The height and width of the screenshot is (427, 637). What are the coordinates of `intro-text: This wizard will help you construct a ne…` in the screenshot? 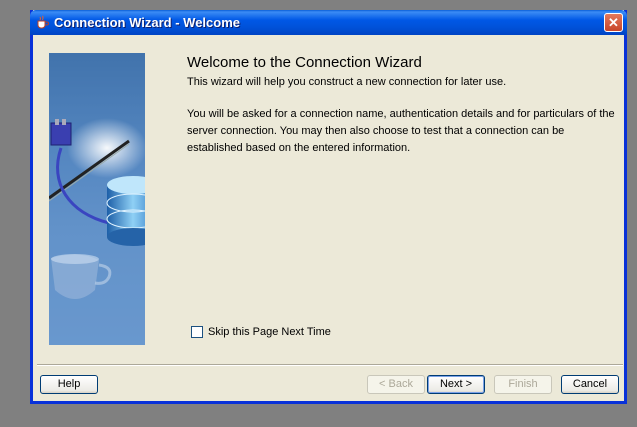 It's located at (347, 82).